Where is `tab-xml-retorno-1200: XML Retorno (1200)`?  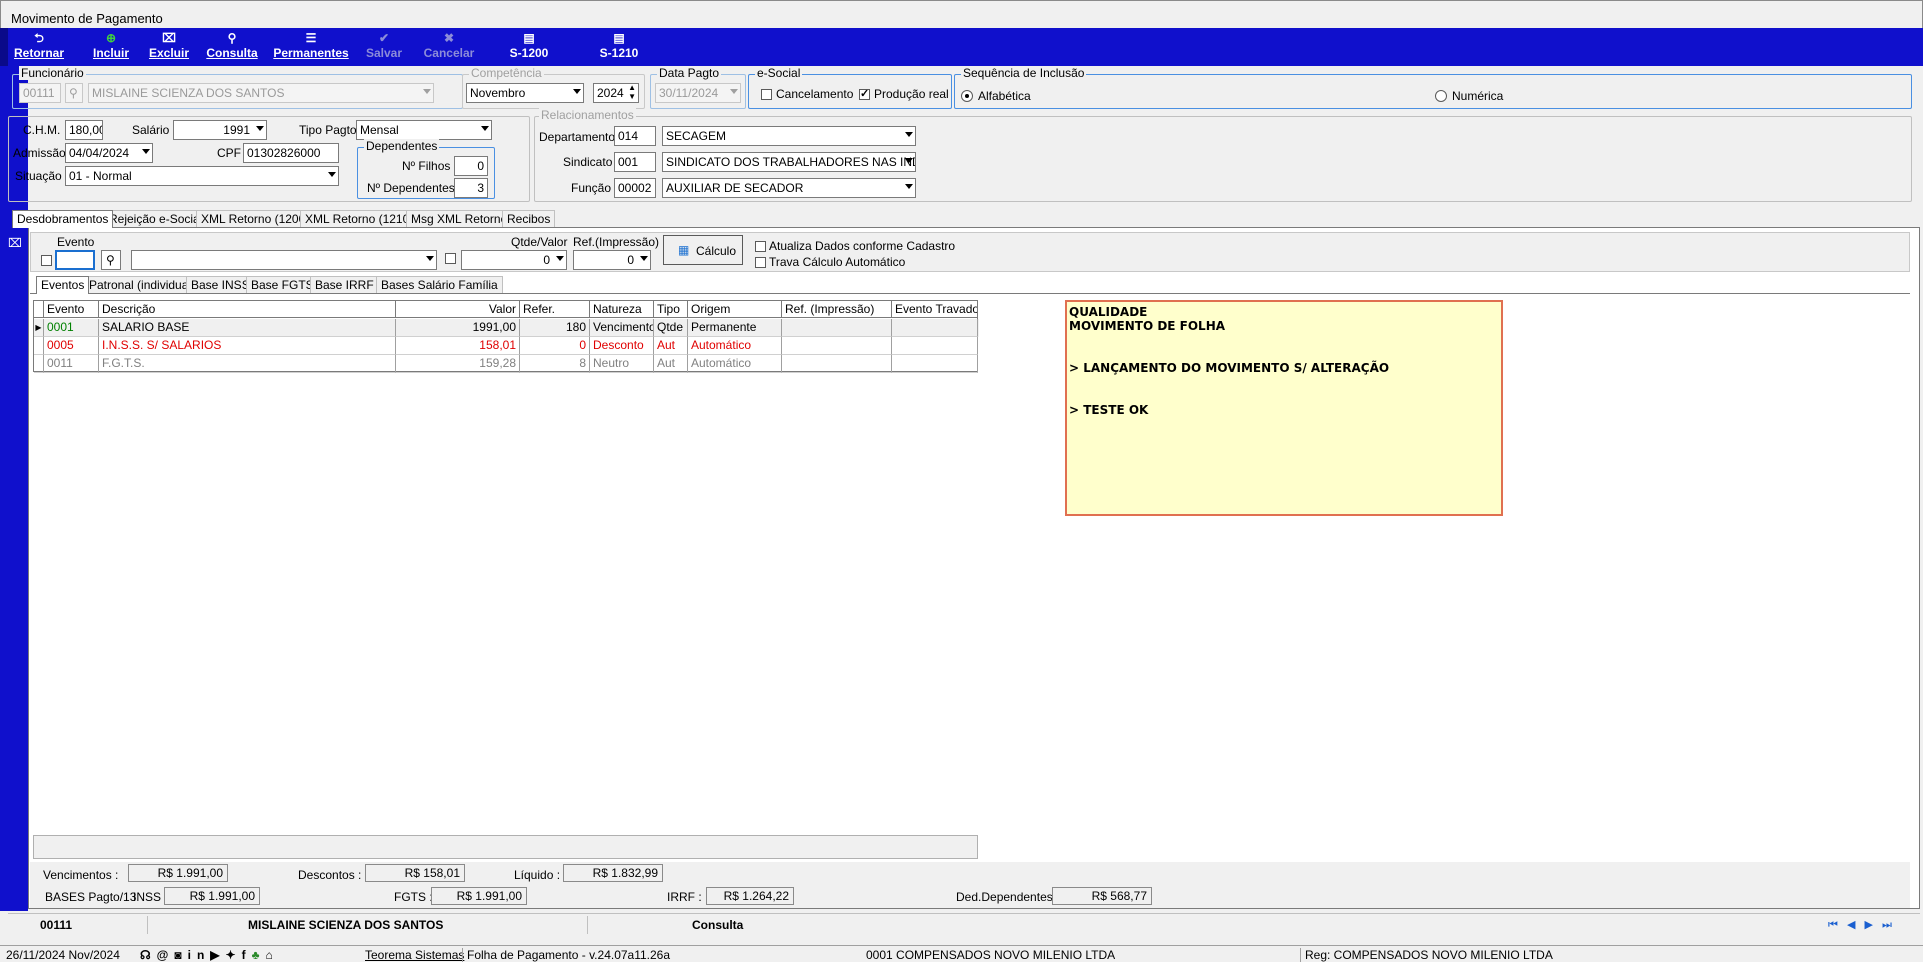
tab-xml-retorno-1200: XML Retorno (1200) is located at coordinates (255, 219).